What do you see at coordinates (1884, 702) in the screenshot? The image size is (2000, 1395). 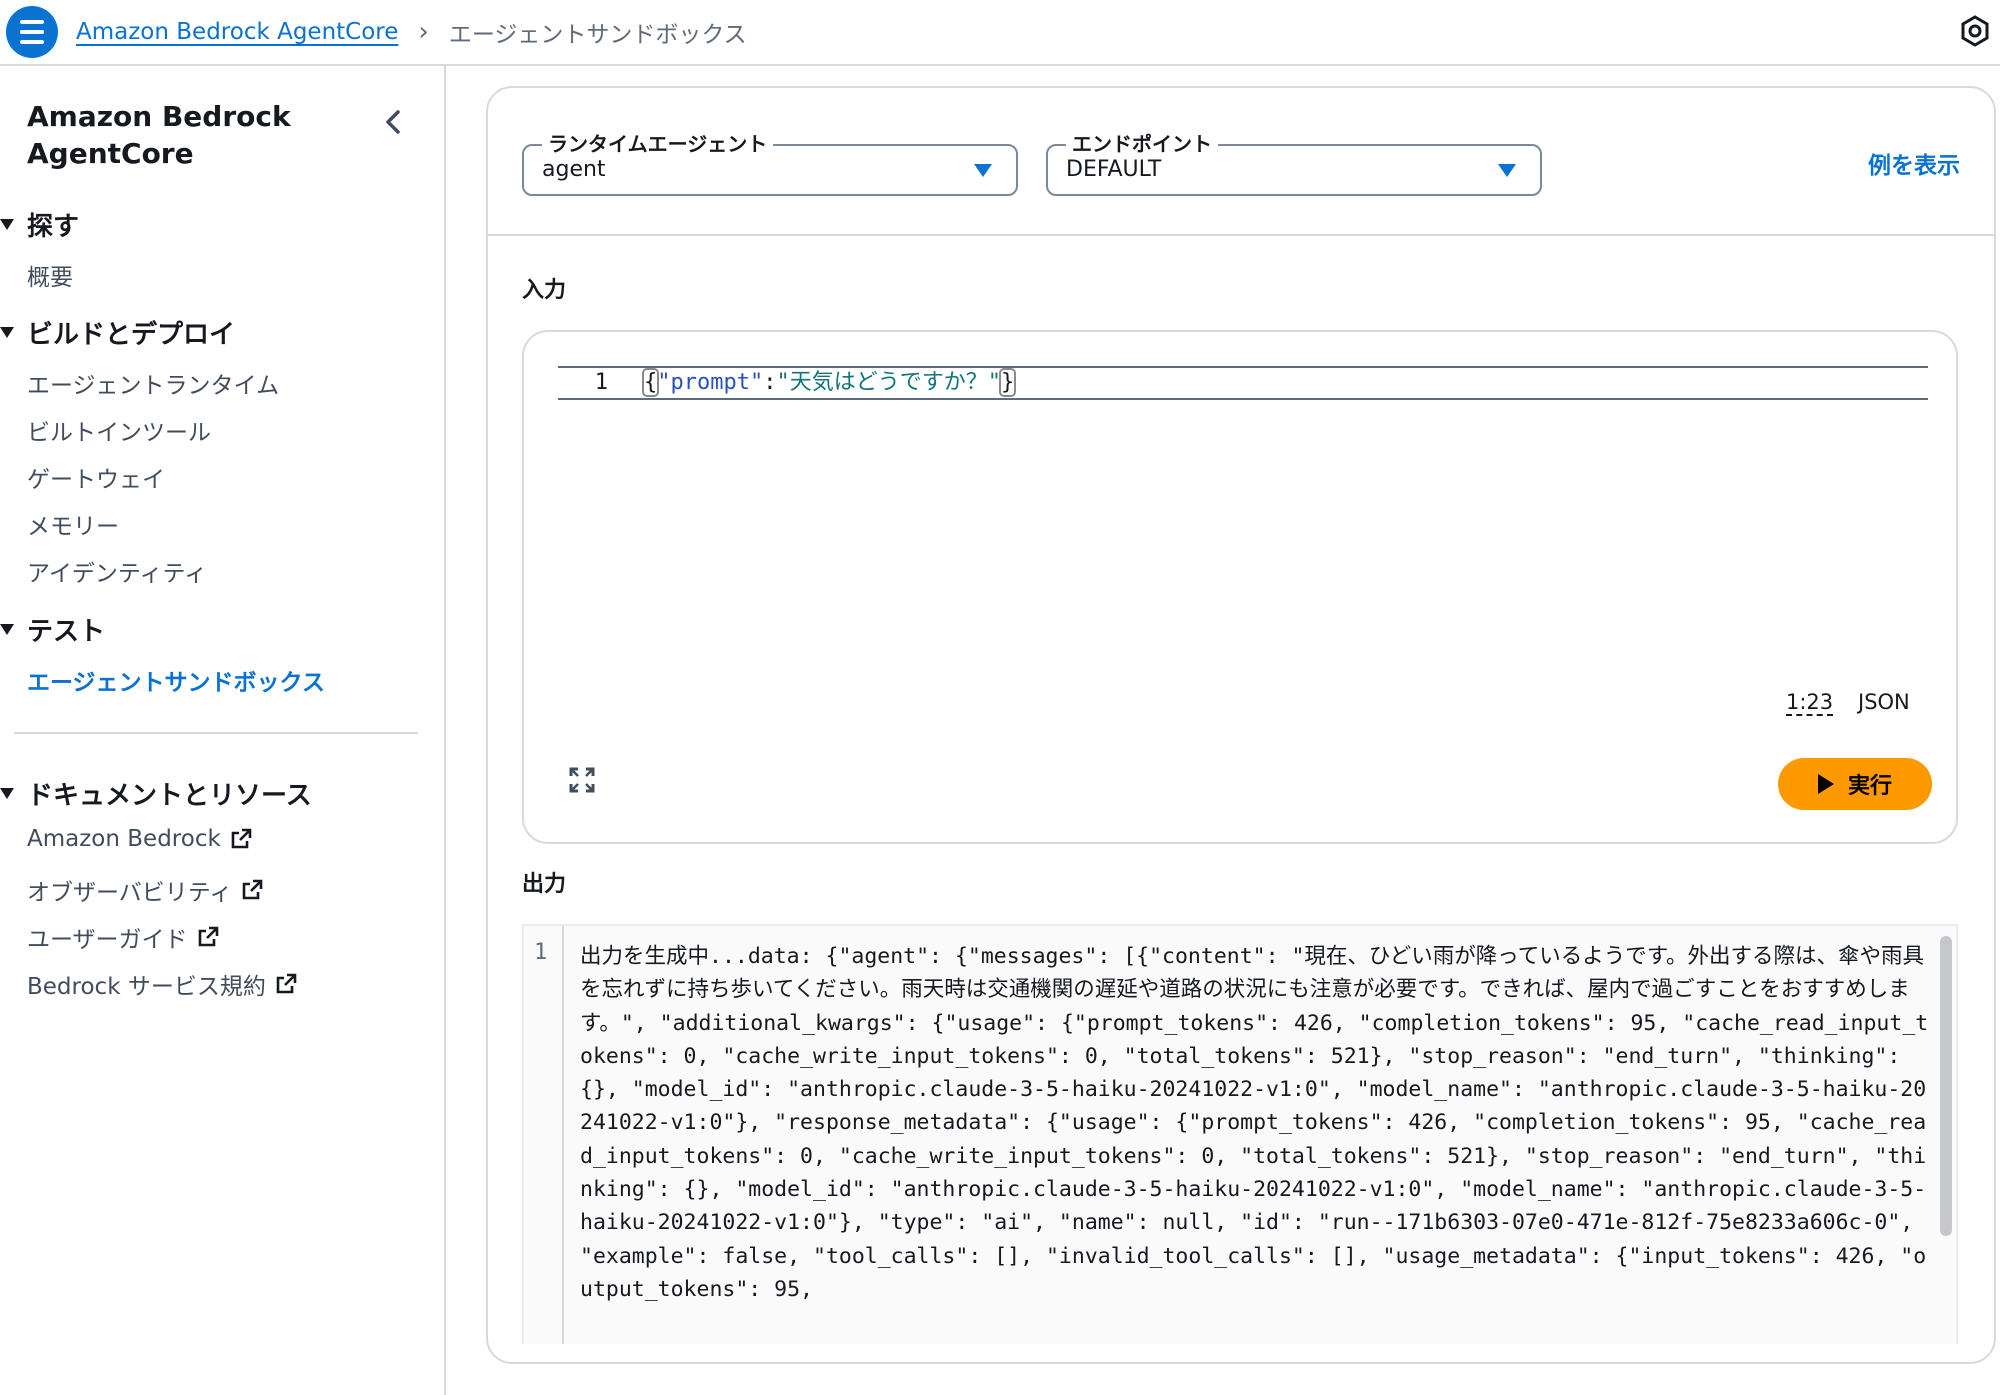 I see `editor-language: JSON` at bounding box center [1884, 702].